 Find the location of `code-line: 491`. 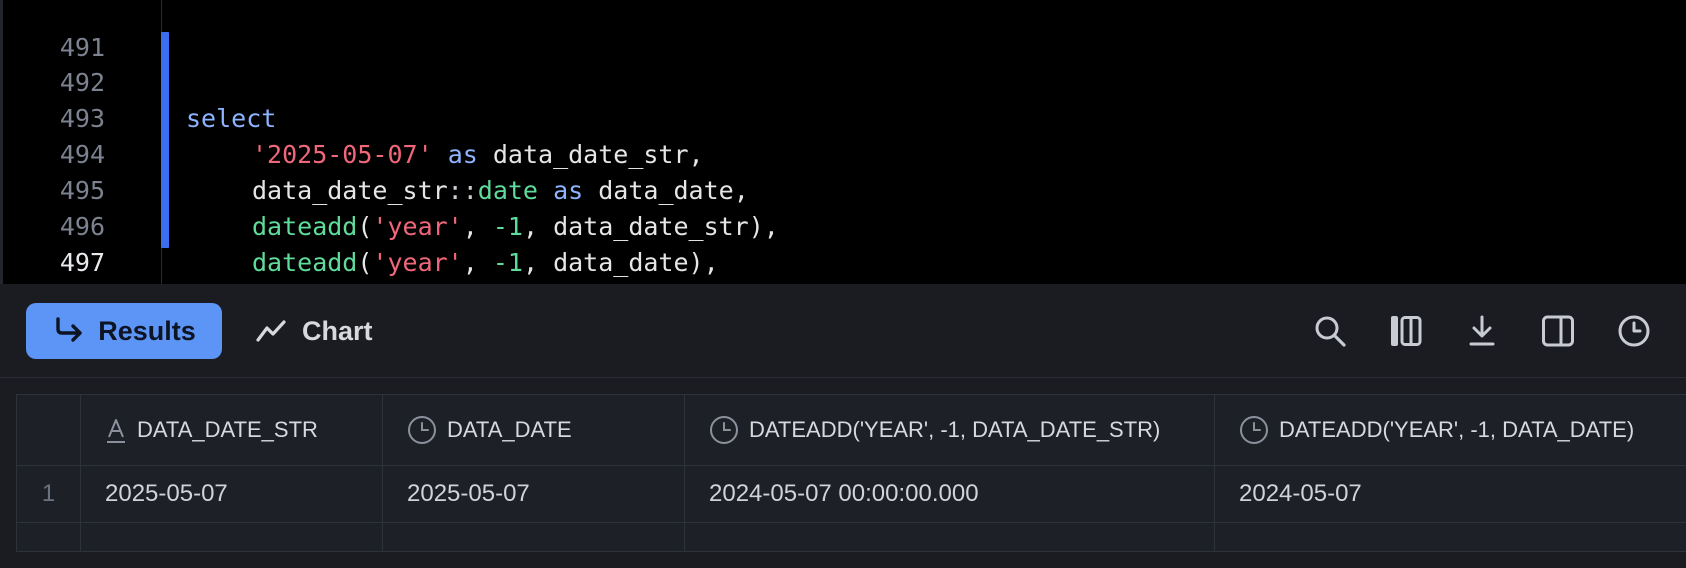

code-line: 491 is located at coordinates (54, 31).